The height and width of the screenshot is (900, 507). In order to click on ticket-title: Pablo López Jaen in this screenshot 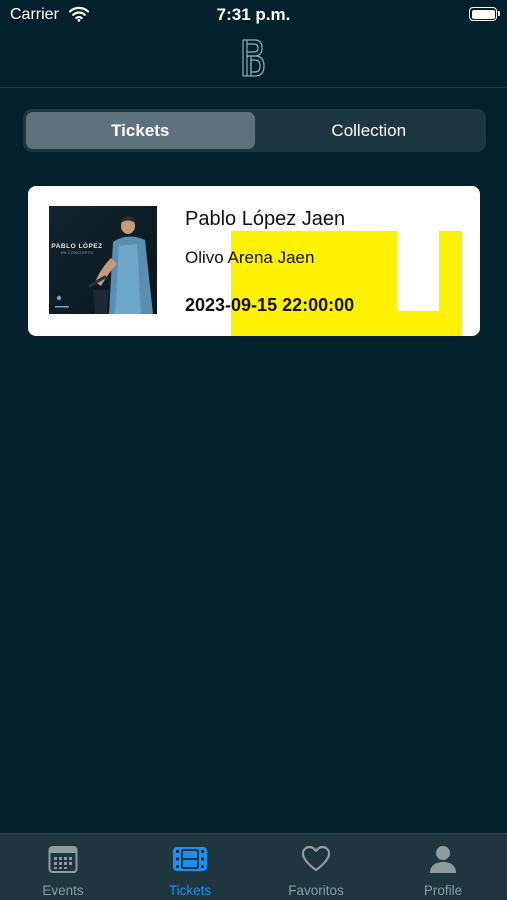, I will do `click(265, 219)`.